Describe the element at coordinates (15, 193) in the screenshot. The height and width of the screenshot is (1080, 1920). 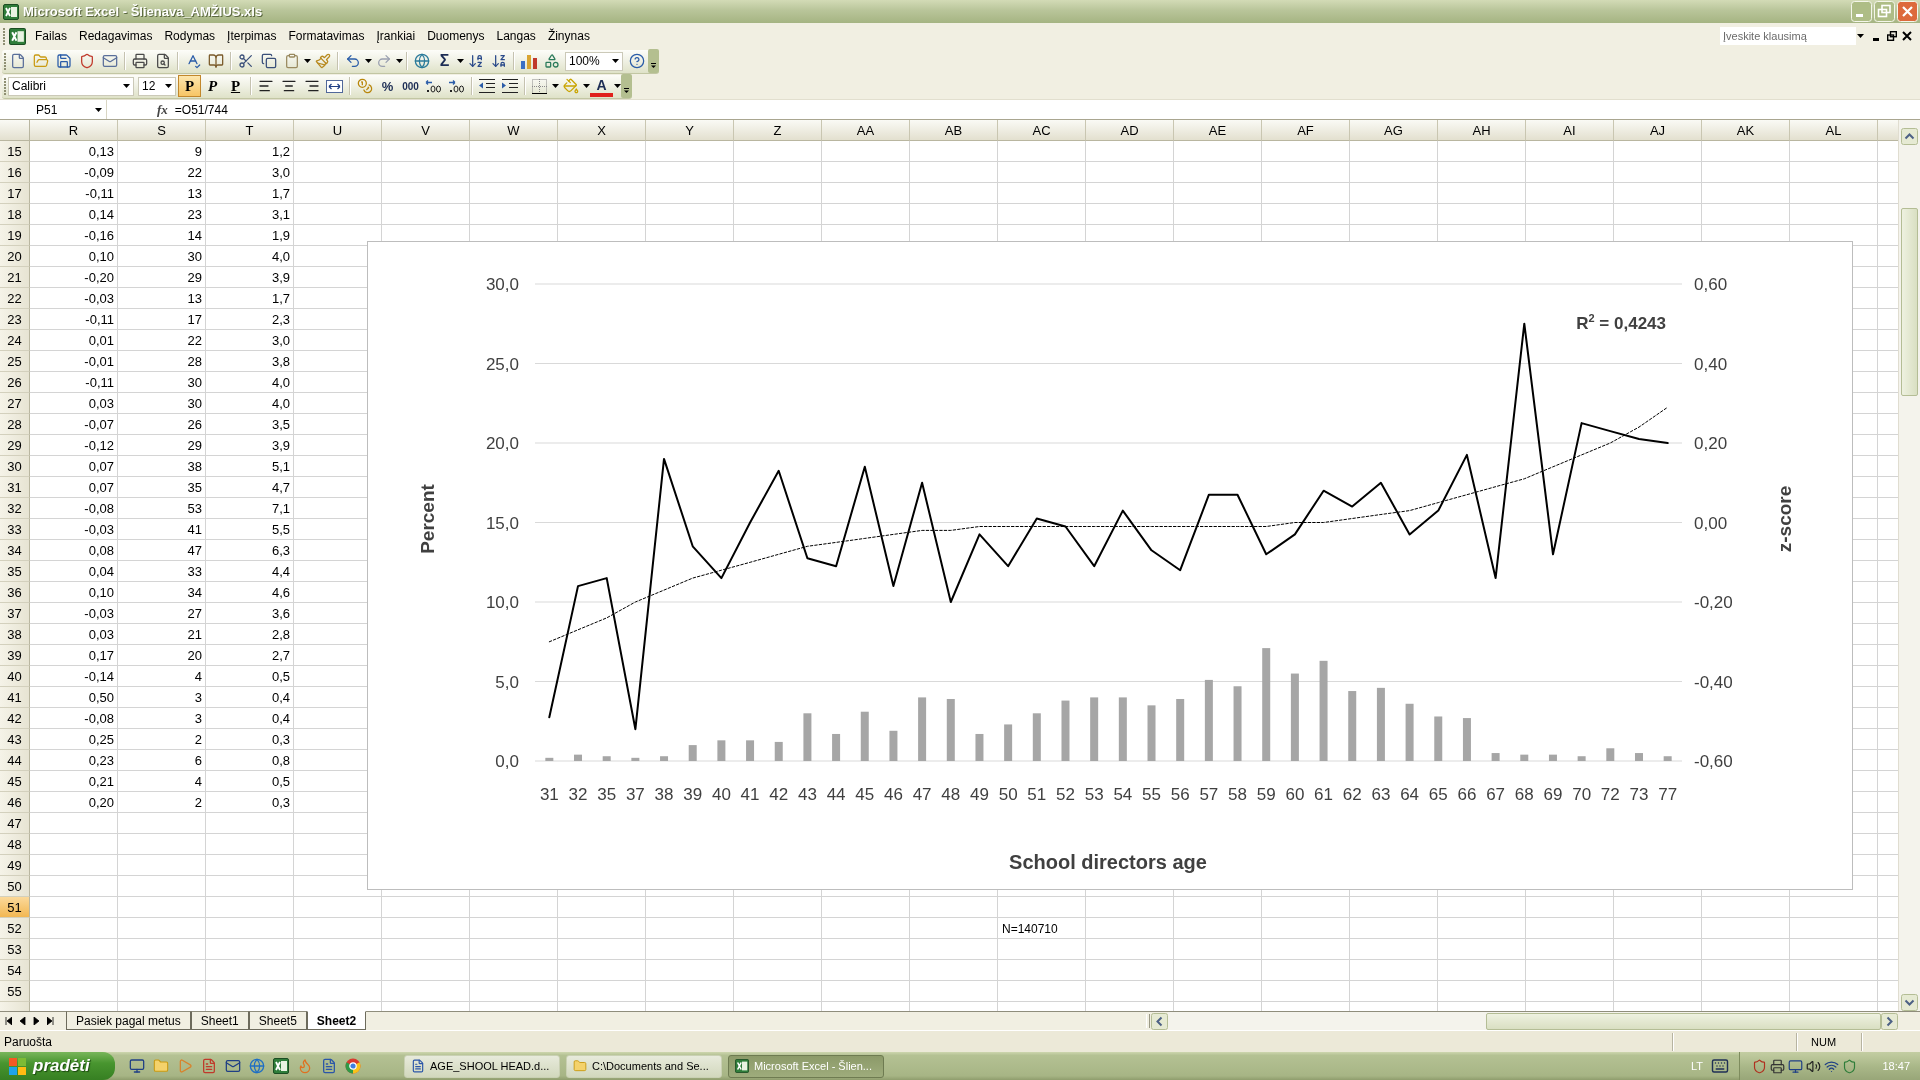
I see `row-header: 17` at that location.